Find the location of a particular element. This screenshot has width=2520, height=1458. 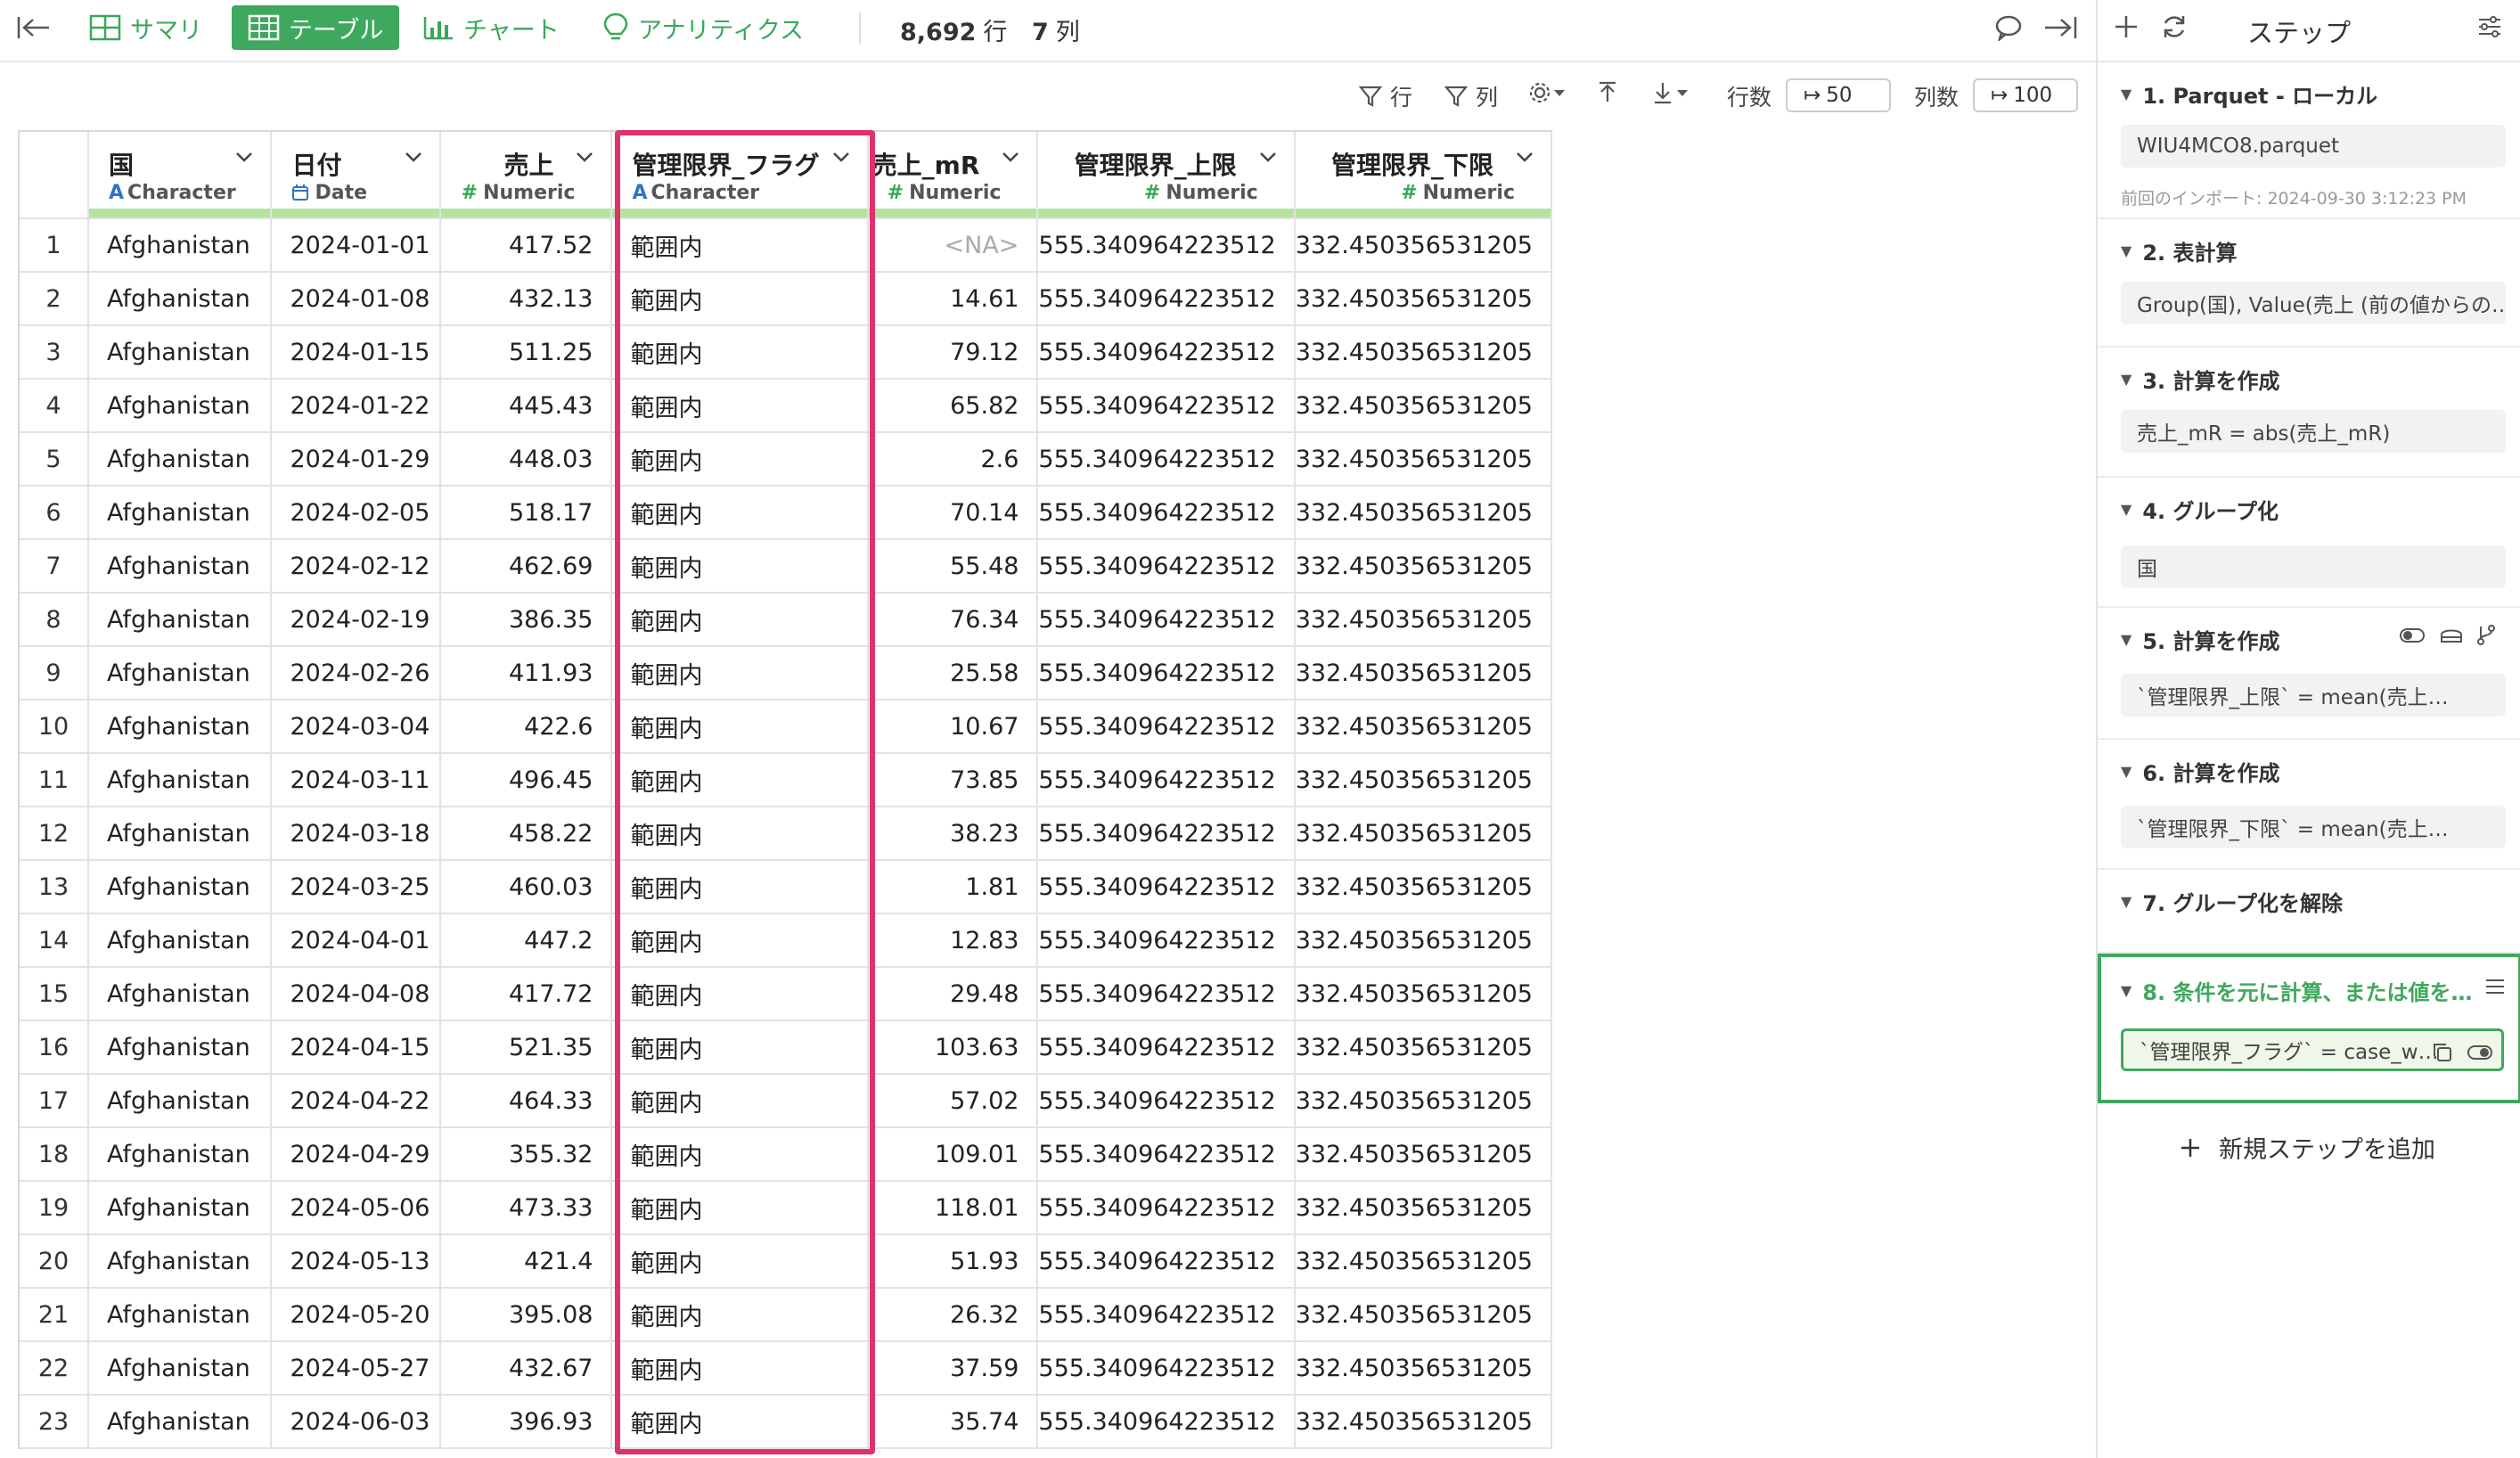

branch-icon is located at coordinates (2486, 637).